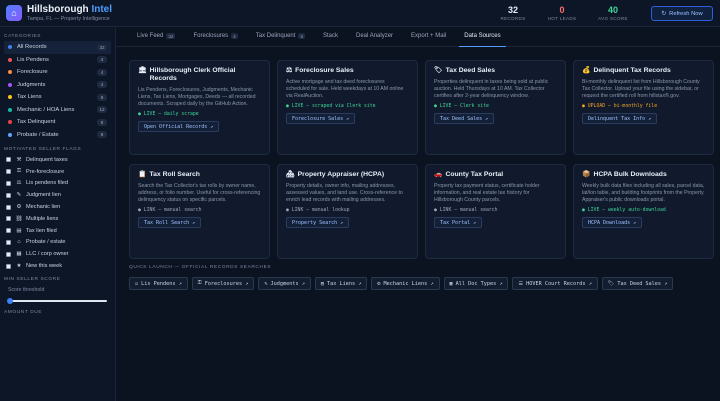  I want to click on sidebar-item-tax-delinquent: Tax Delinquent 8, so click(57, 122).